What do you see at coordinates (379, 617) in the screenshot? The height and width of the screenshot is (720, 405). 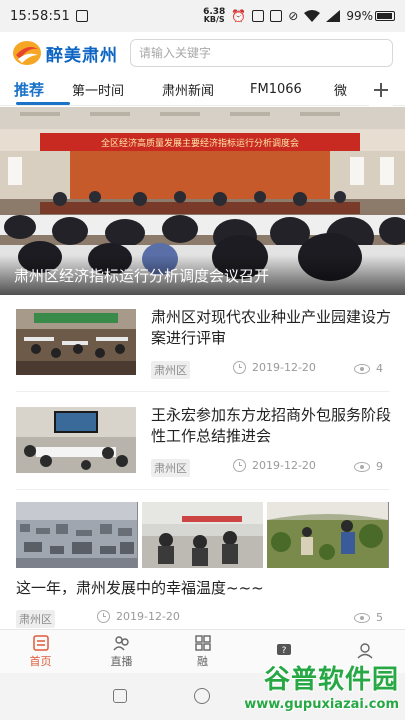 I see `view-count: 5` at bounding box center [379, 617].